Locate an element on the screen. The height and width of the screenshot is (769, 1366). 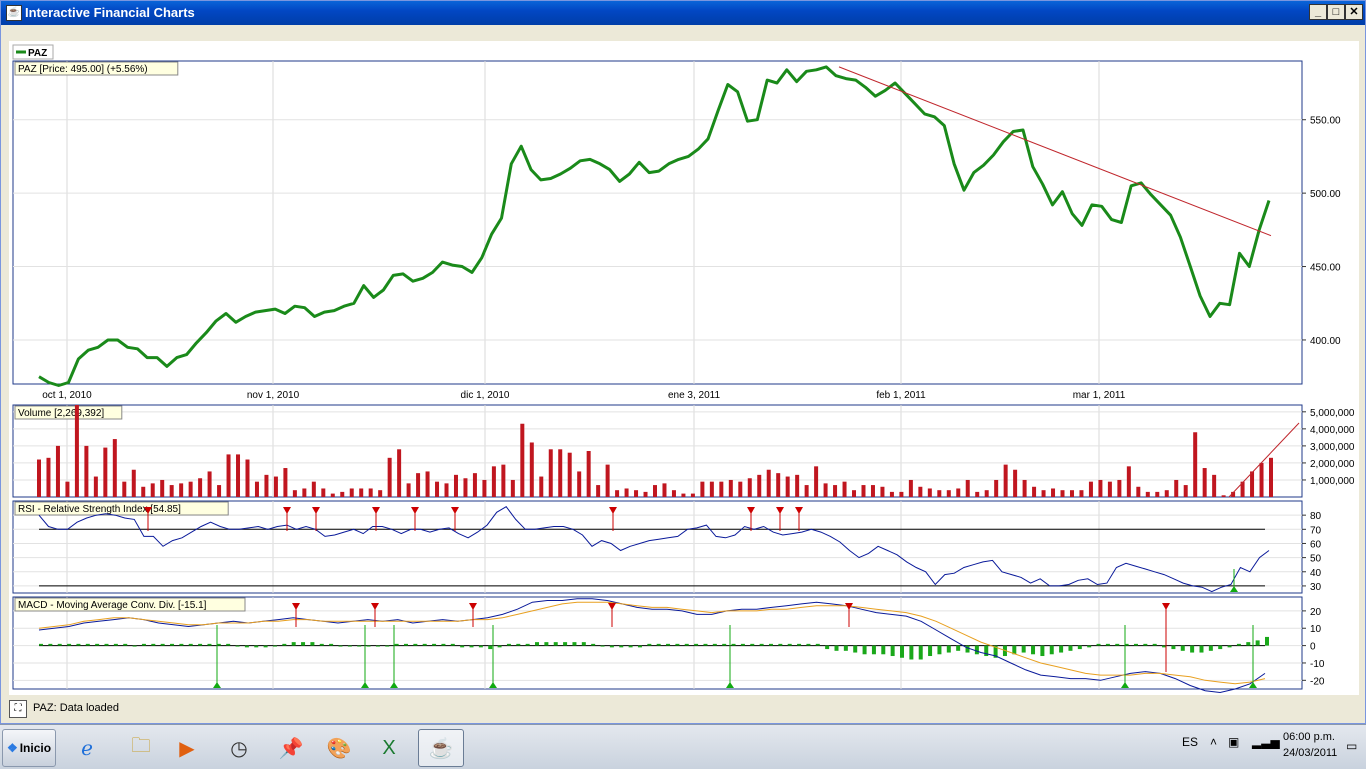
title-bar: ☕ Interactive Financial Charts _ □ ✕ is located at coordinates (683, 13).